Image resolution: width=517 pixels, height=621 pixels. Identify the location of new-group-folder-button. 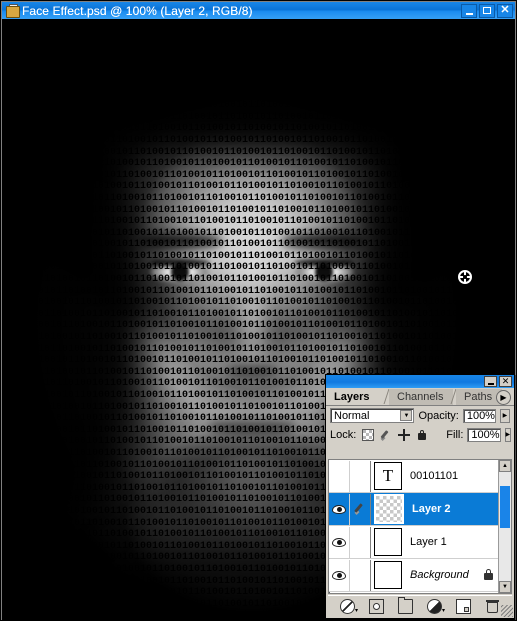
(405, 605).